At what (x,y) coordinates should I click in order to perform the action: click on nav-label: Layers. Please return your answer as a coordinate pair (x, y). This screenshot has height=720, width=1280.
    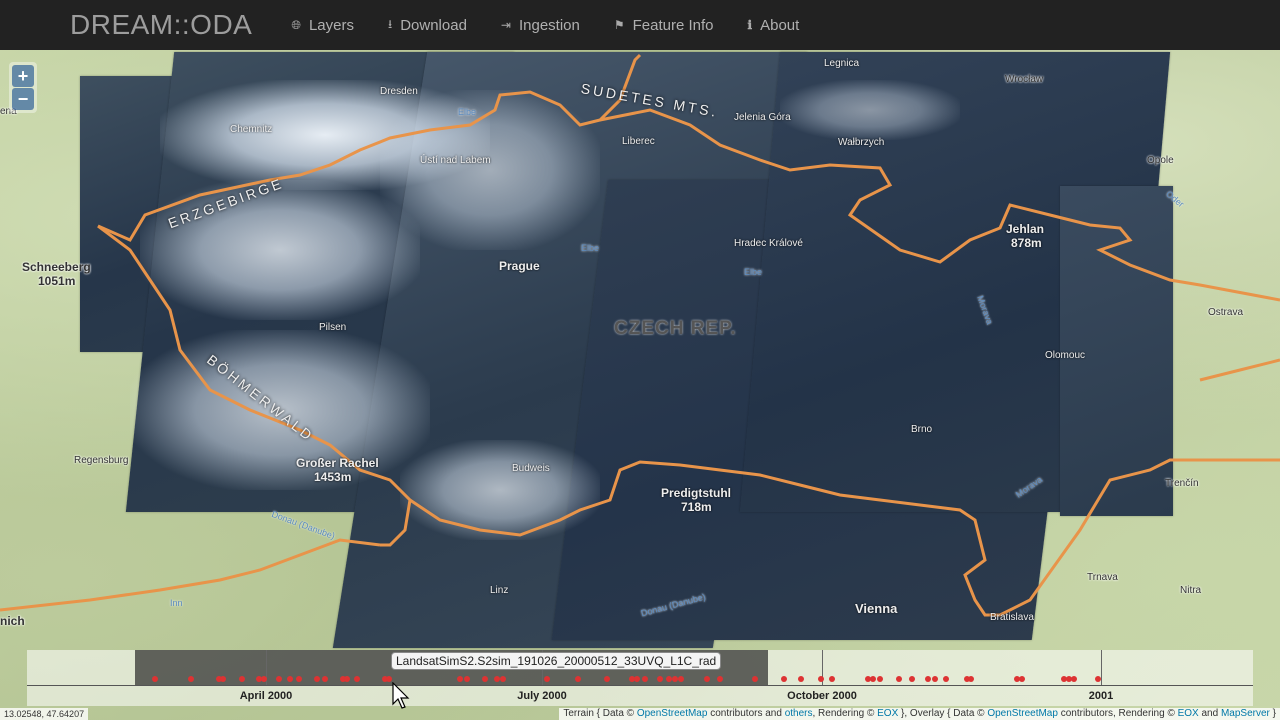
    Looking at the image, I should click on (331, 25).